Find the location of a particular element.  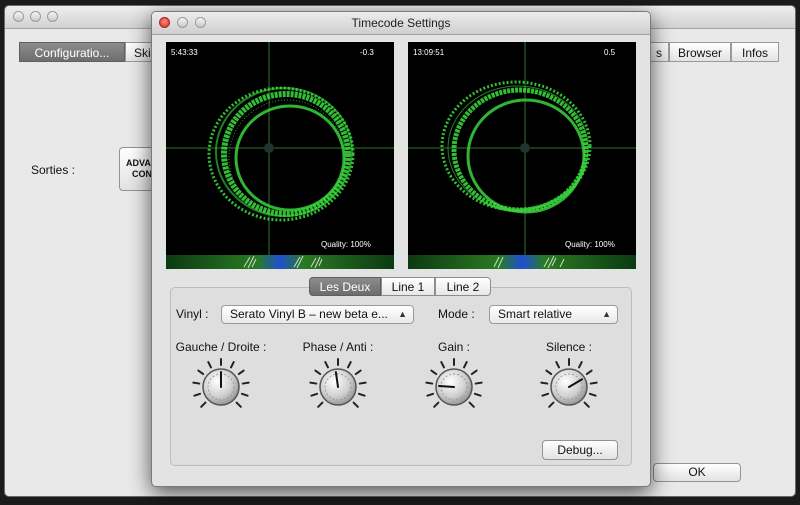

scope-left: 5:43:33 -0.3 Quality: 100% is located at coordinates (280, 155).